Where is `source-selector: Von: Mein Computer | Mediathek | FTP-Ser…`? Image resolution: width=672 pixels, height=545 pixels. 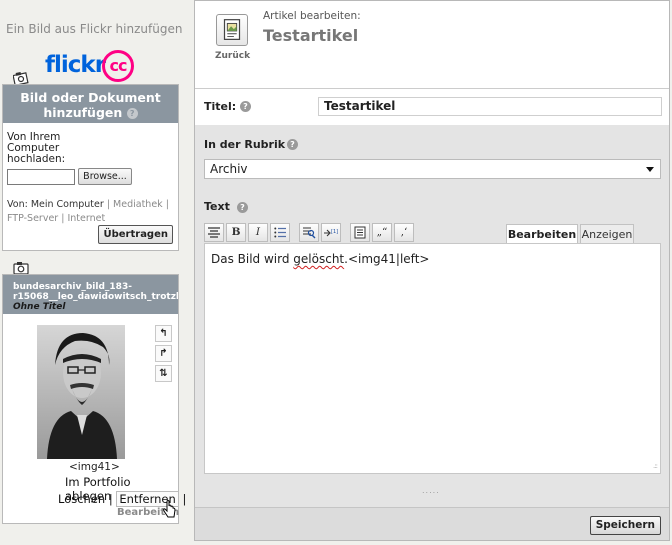
source-selector: Von: Mein Computer | Mediathek | FTP-Ser… is located at coordinates (92, 212).